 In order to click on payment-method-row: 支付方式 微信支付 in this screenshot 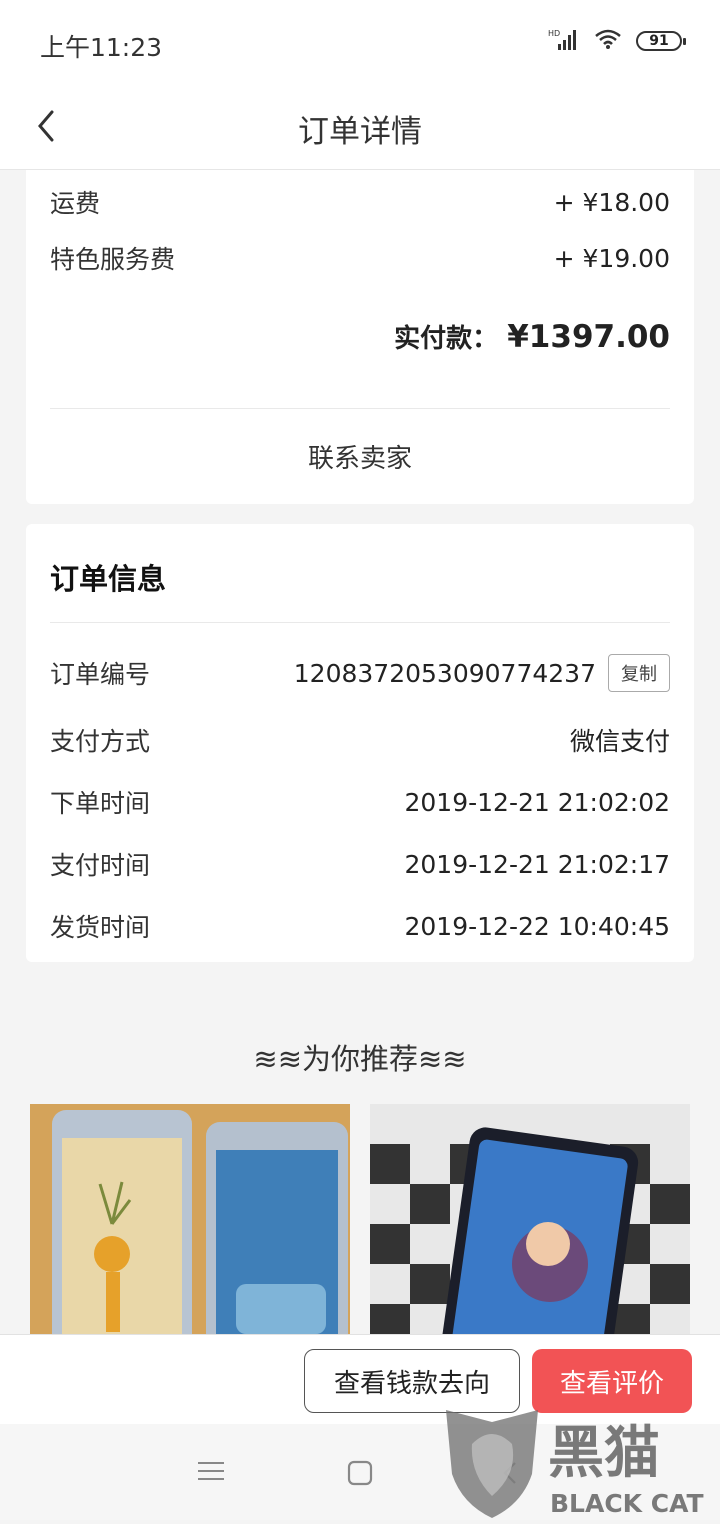, I will do `click(360, 740)`.